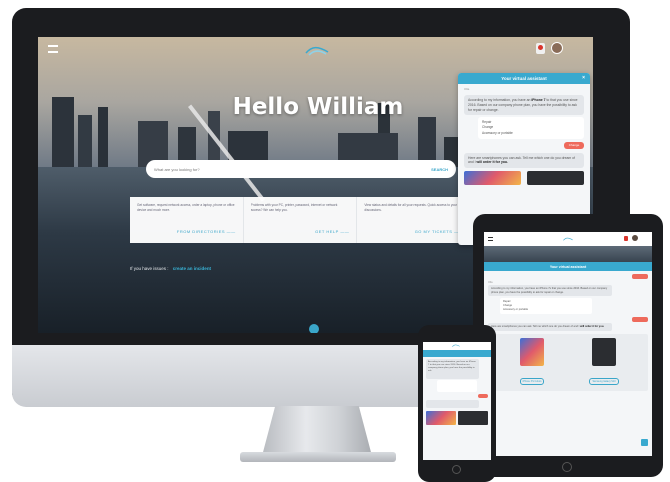  I want to click on user-reply: Change, so click(574, 145).